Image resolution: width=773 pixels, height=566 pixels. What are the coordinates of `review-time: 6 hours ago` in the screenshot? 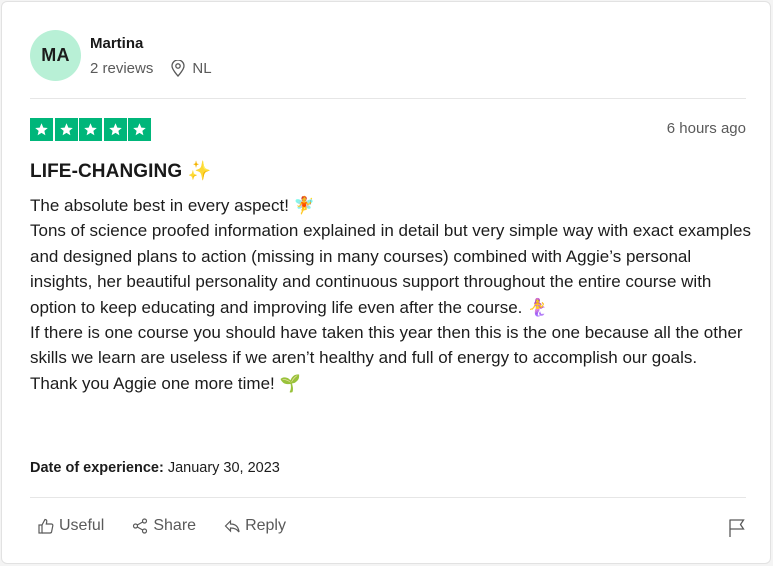 It's located at (706, 128).